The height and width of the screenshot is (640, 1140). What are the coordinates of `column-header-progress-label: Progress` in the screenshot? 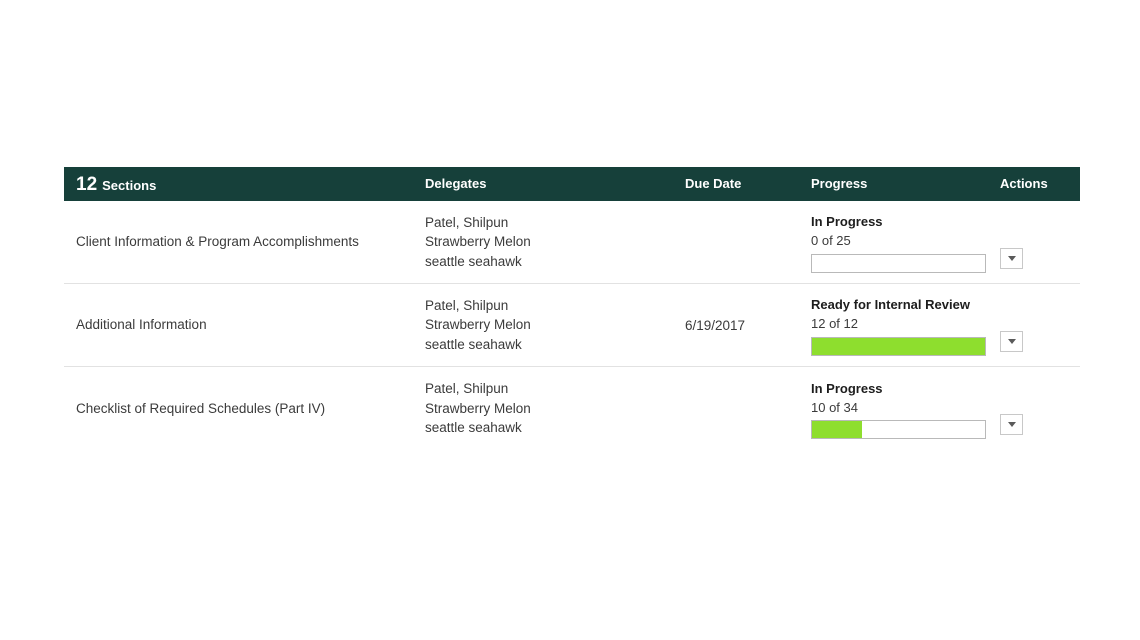 It's located at (839, 183).